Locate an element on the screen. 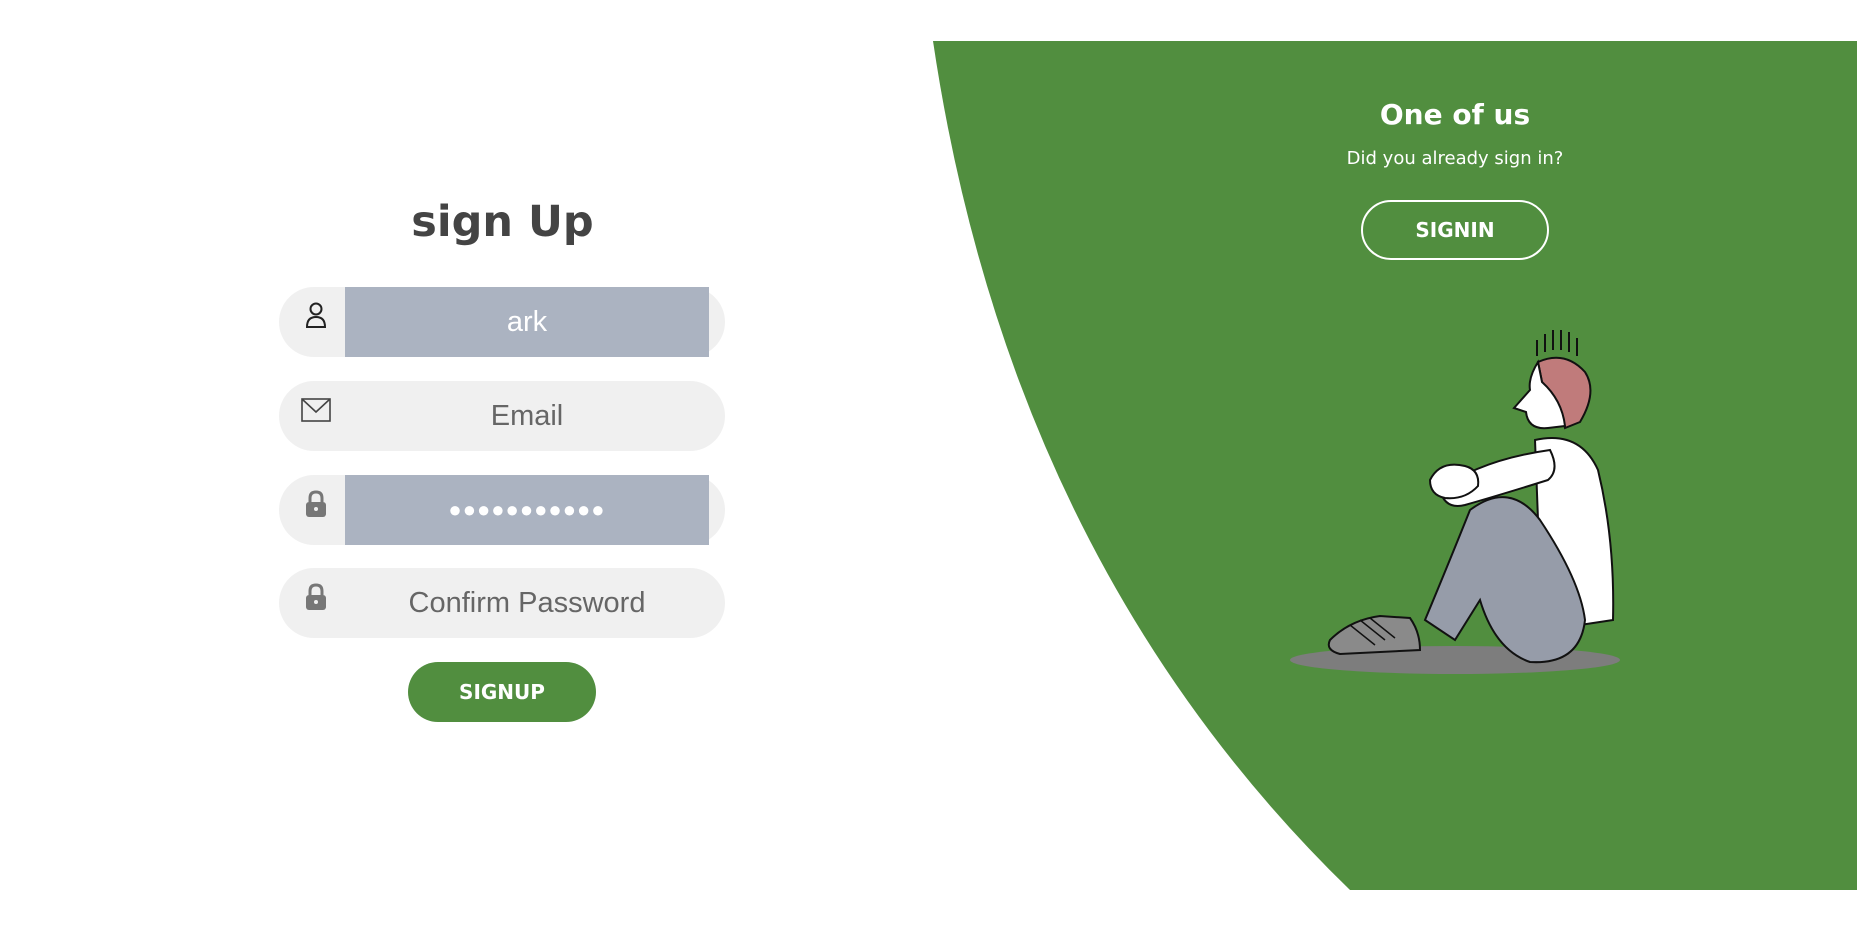 Image resolution: width=1857 pixels, height=935 pixels. confirm-password-input is located at coordinates (527, 603).